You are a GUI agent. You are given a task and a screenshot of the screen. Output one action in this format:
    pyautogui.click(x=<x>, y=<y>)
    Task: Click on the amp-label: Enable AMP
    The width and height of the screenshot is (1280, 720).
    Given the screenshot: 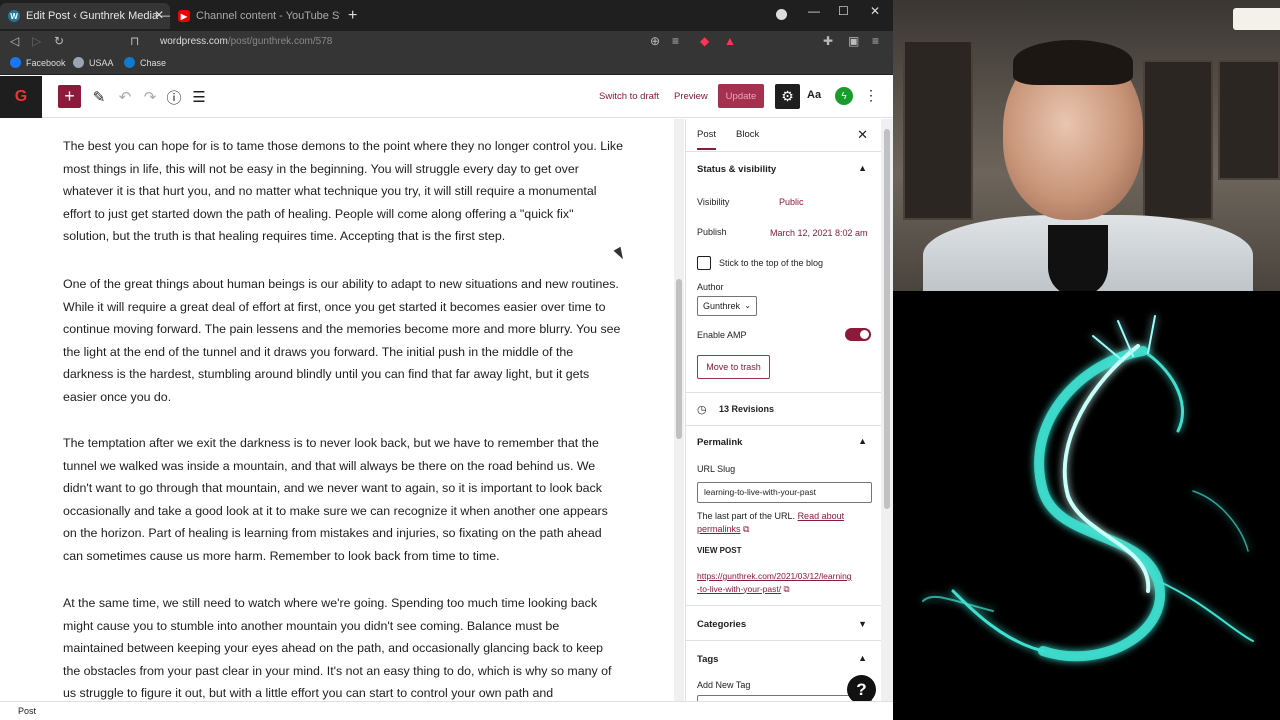 What is the action you would take?
    pyautogui.click(x=722, y=335)
    